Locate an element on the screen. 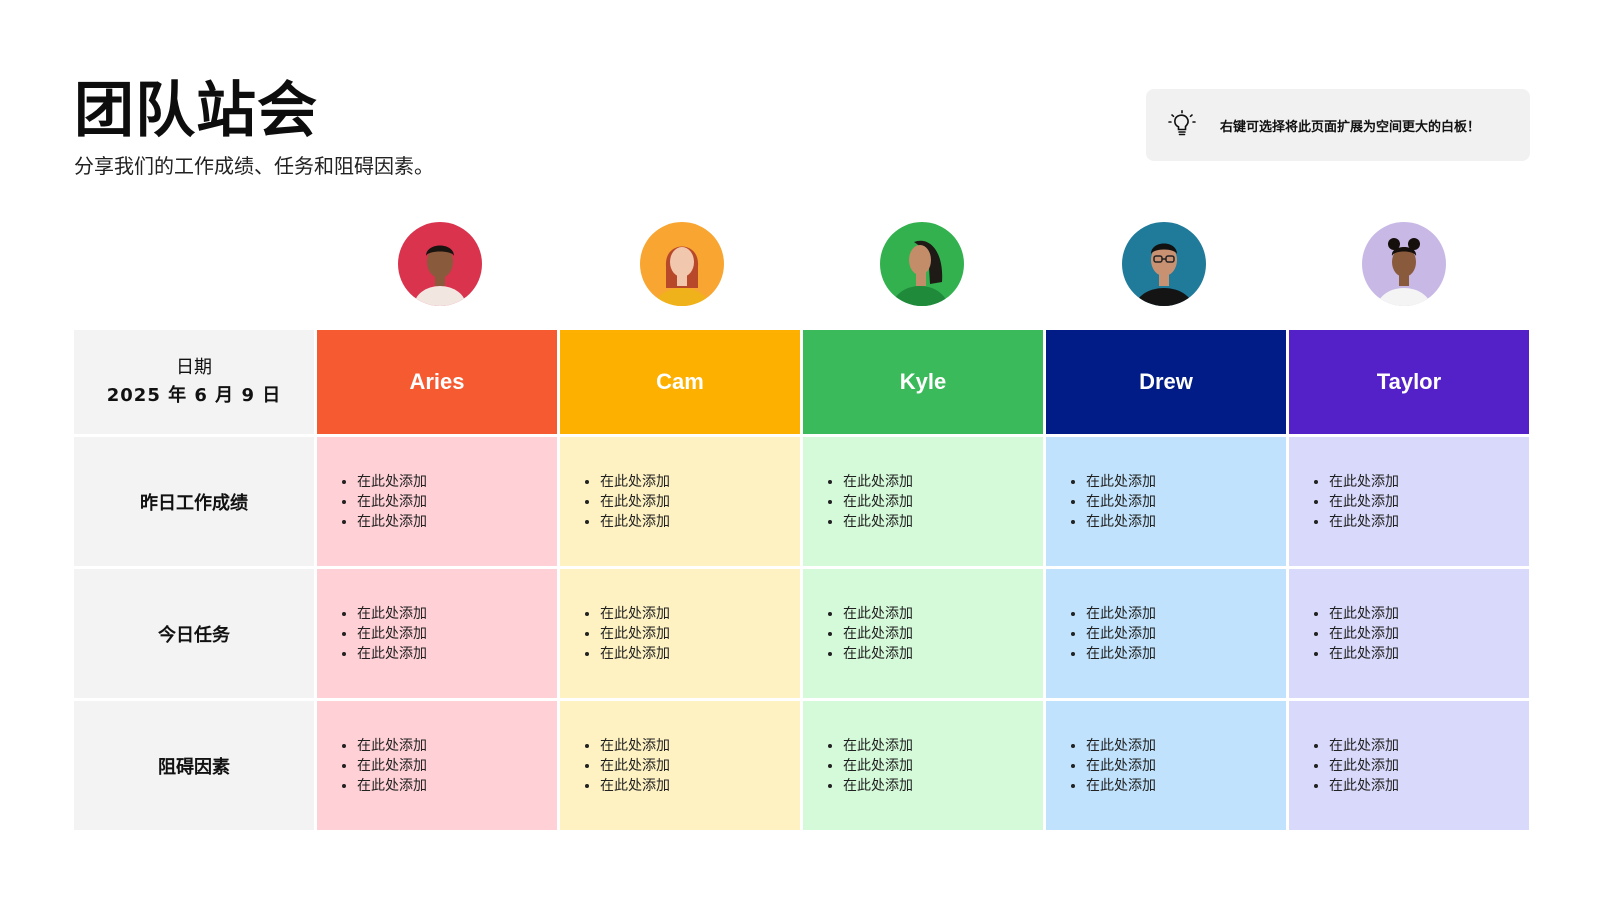 This screenshot has width=1600, height=900. cell-aries-today: 在此处添加在此处添加在此处添加 is located at coordinates (437, 633).